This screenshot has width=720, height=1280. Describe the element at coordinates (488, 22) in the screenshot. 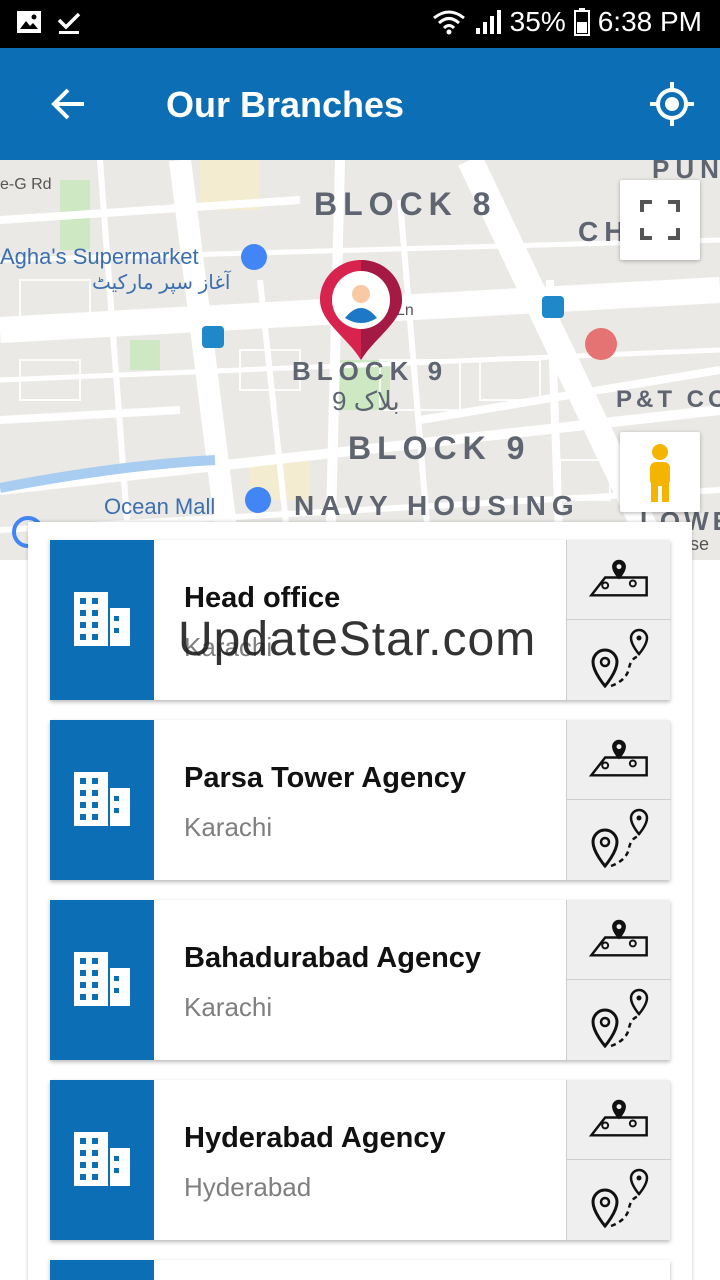

I see `signal-icon` at that location.